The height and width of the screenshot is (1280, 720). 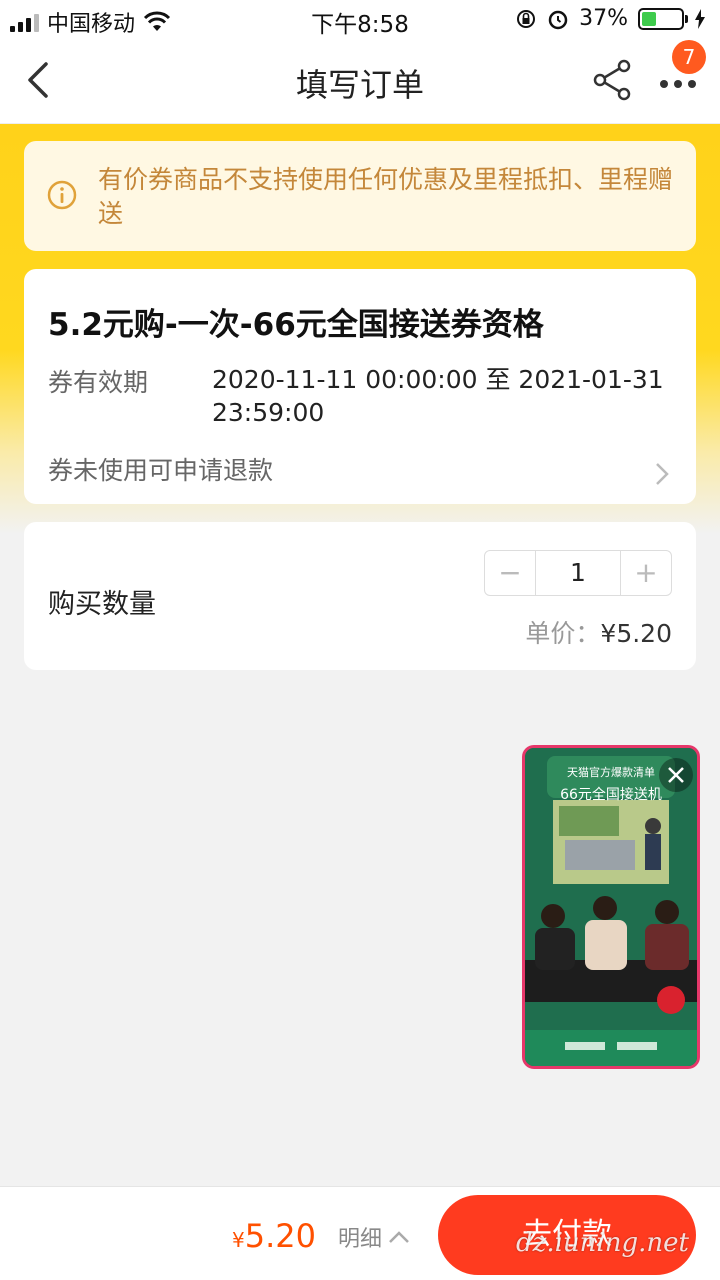 What do you see at coordinates (386, 196) in the screenshot?
I see `notice-text: 有价券商品不支持使用任何优惠及里程抵扣、里程赠送` at bounding box center [386, 196].